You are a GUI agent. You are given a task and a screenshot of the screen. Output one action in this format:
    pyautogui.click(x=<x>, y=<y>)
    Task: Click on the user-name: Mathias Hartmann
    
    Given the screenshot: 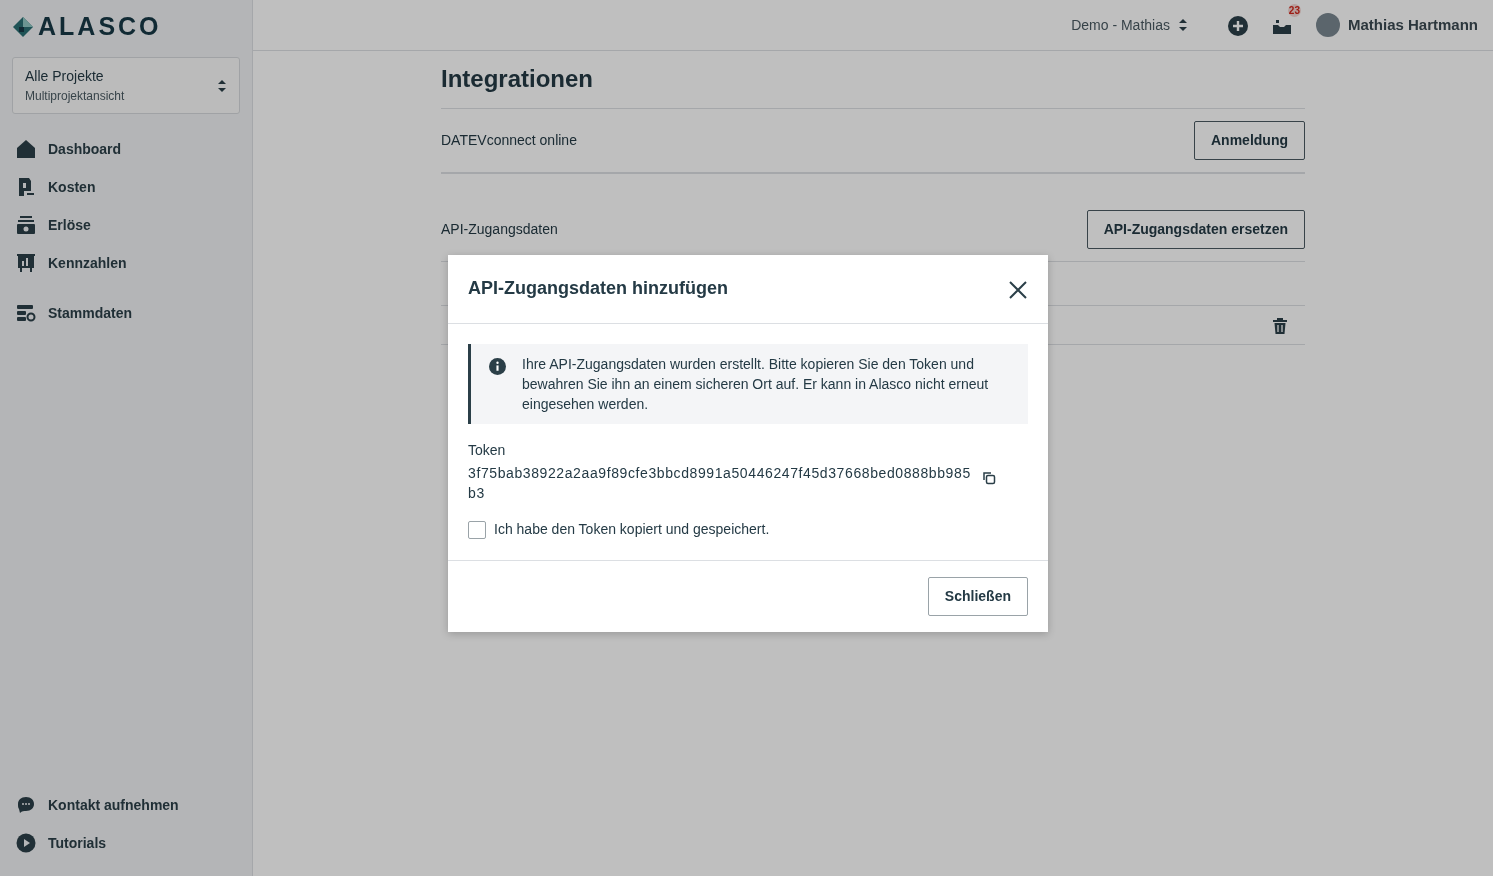 What is the action you would take?
    pyautogui.click(x=1412, y=25)
    